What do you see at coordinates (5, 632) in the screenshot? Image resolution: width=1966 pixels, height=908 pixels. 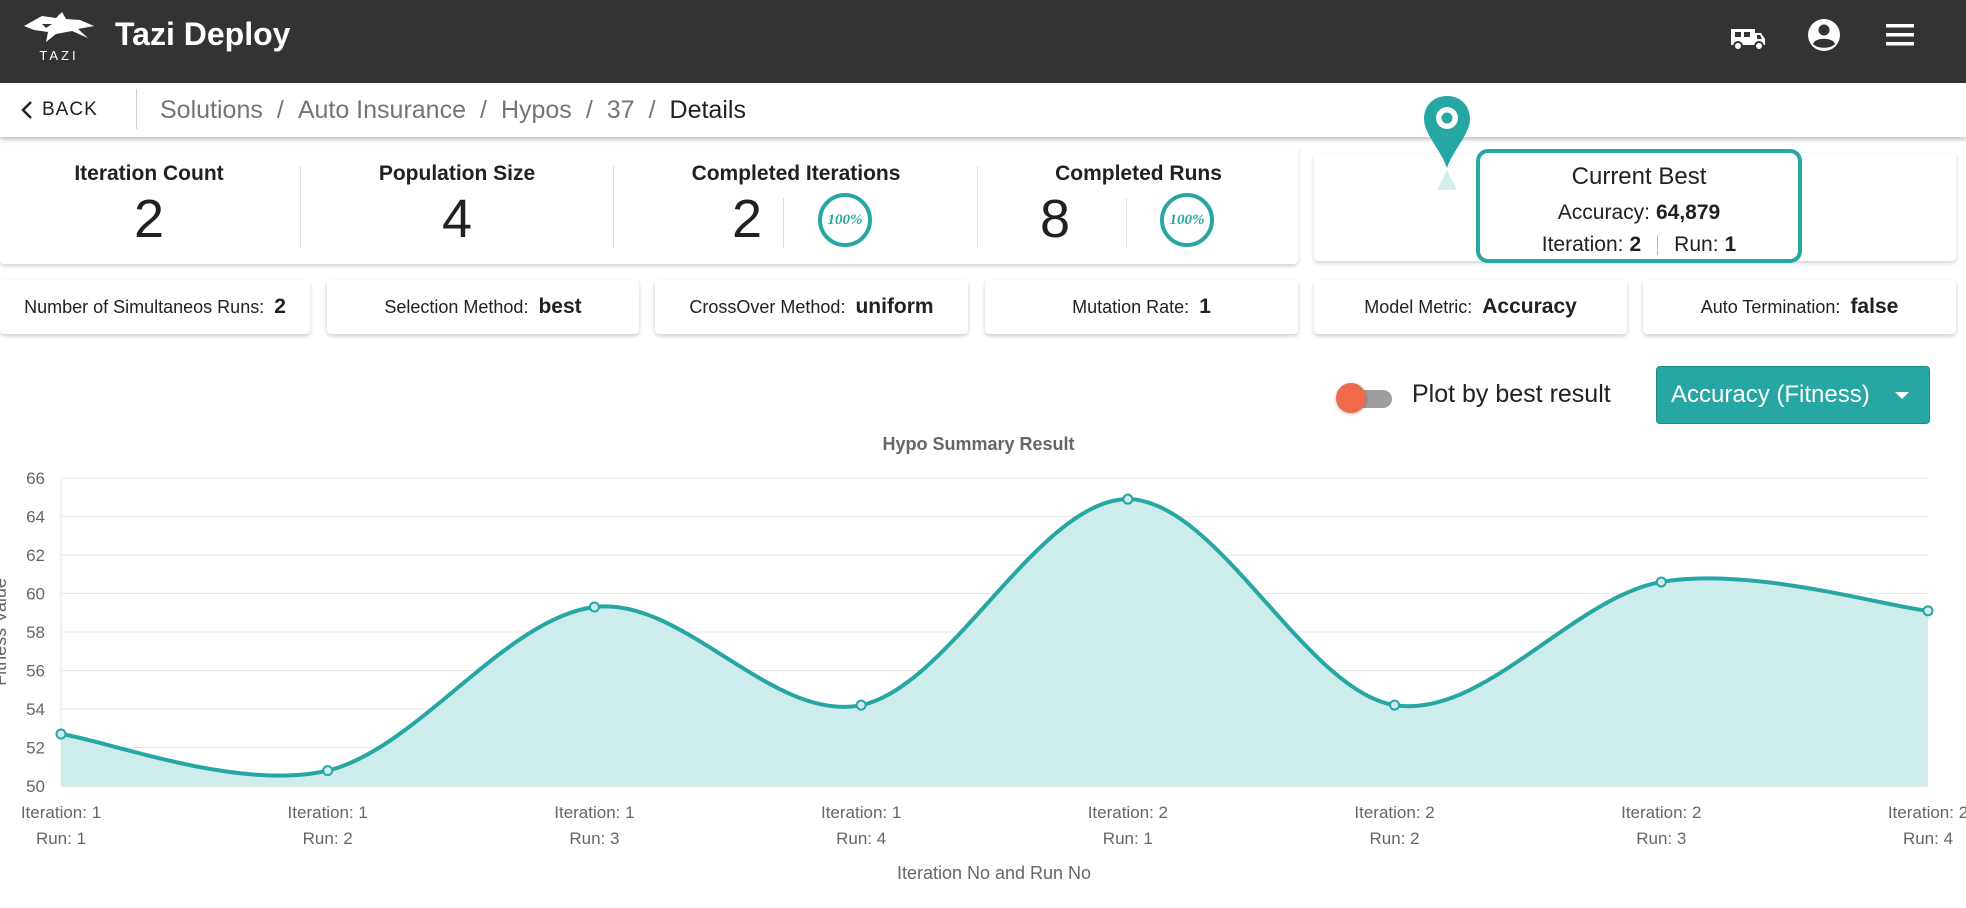 I see `y-axis-label: Fitness Value` at bounding box center [5, 632].